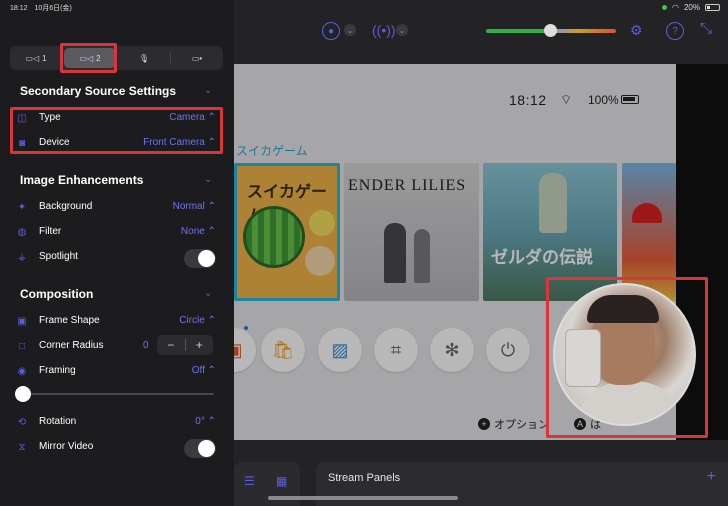 The width and height of the screenshot is (728, 506). Describe the element at coordinates (22, 422) in the screenshot. I see `rotate-icon: ⟲` at that location.